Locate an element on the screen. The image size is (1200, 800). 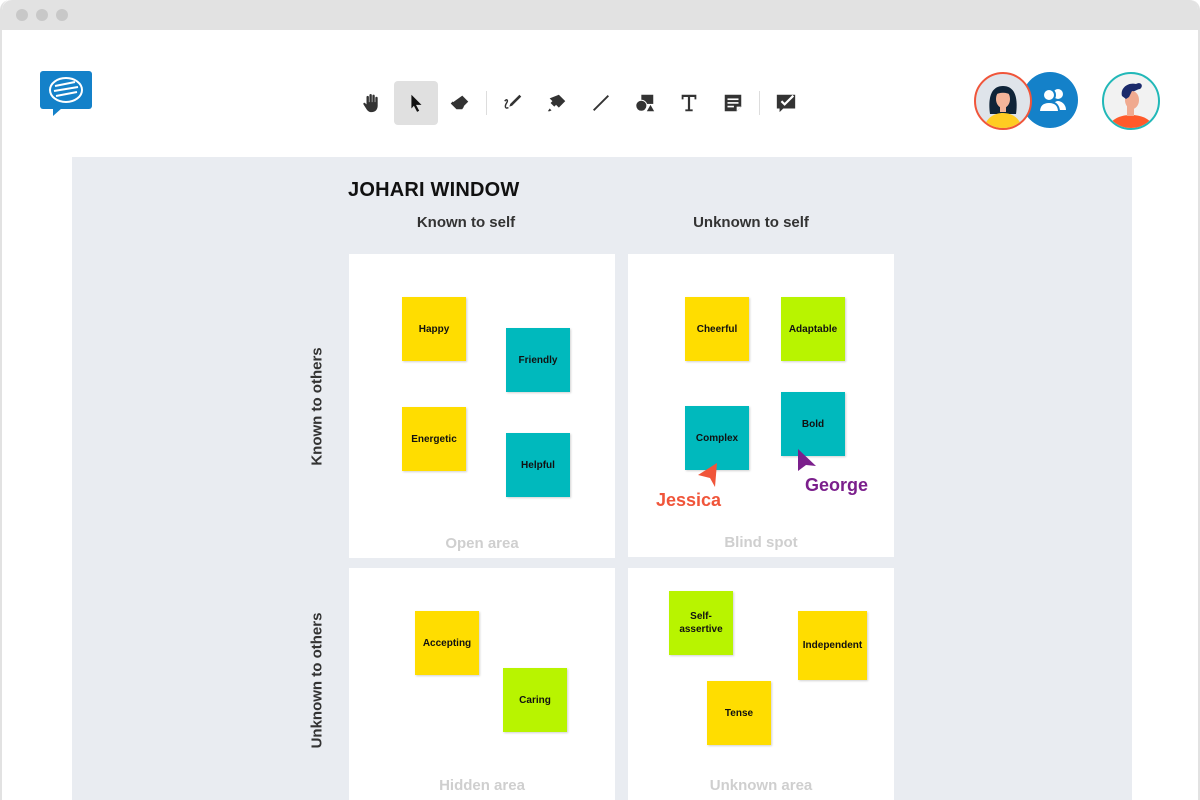
text-tool is located at coordinates (689, 103).